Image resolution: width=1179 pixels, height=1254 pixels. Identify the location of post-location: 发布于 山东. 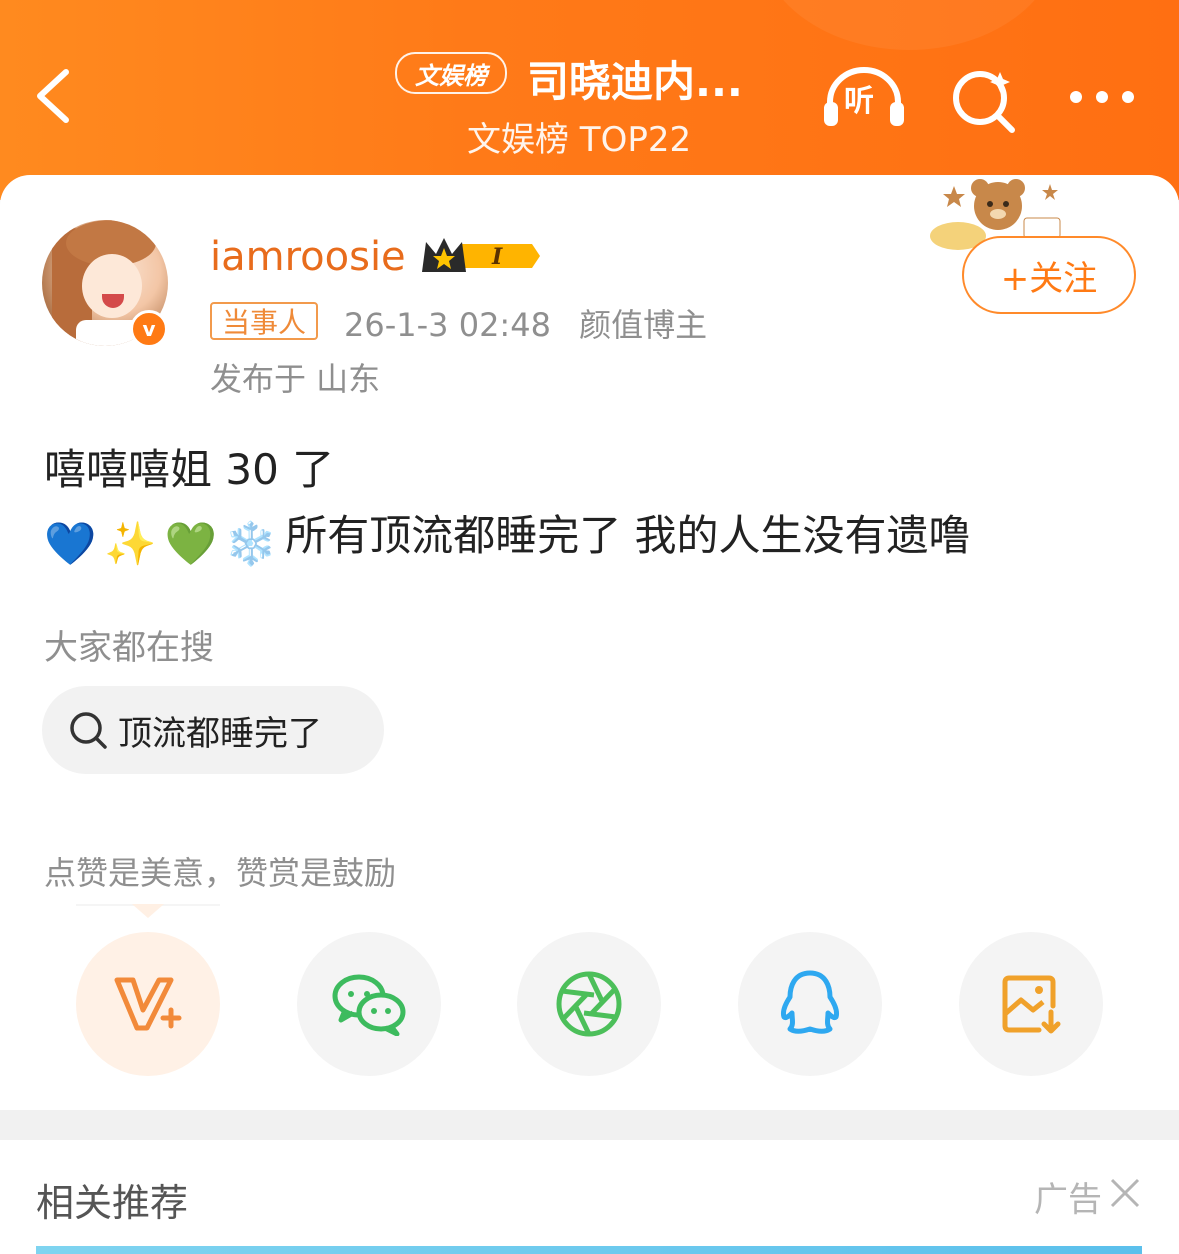
(295, 379).